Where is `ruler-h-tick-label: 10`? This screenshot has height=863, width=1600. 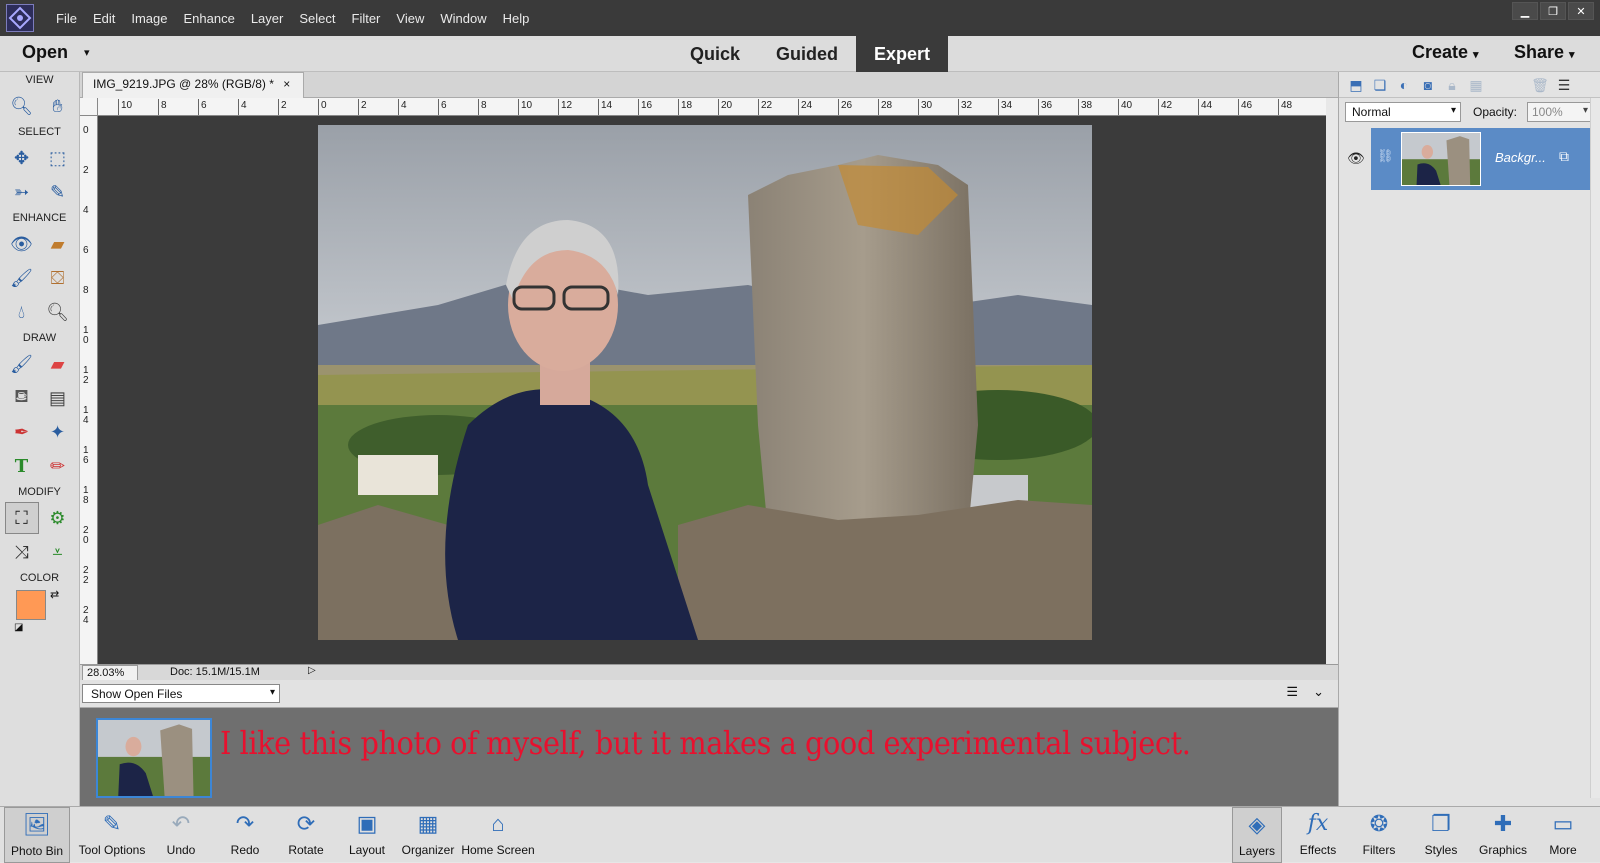 ruler-h-tick-label: 10 is located at coordinates (527, 105).